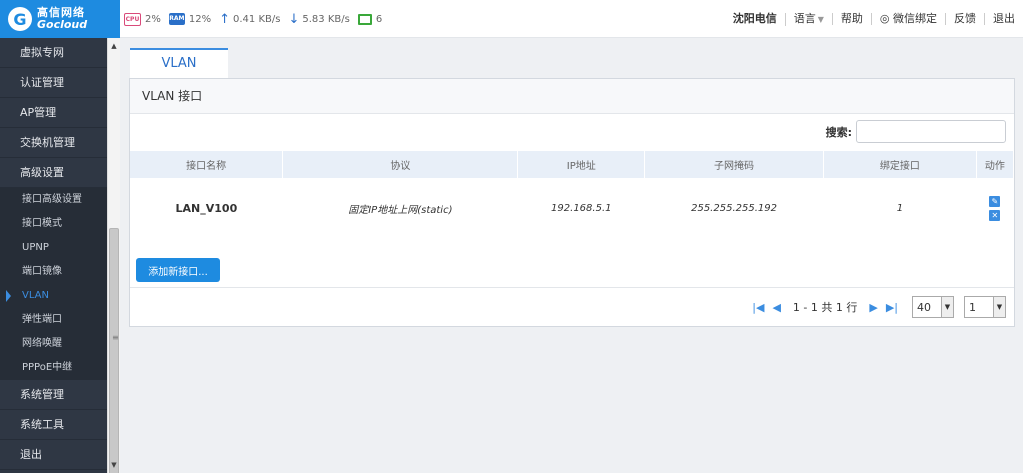  Describe the element at coordinates (400, 210) in the screenshot. I see `cell-protocol: 固定IP地址上网(static)` at that location.